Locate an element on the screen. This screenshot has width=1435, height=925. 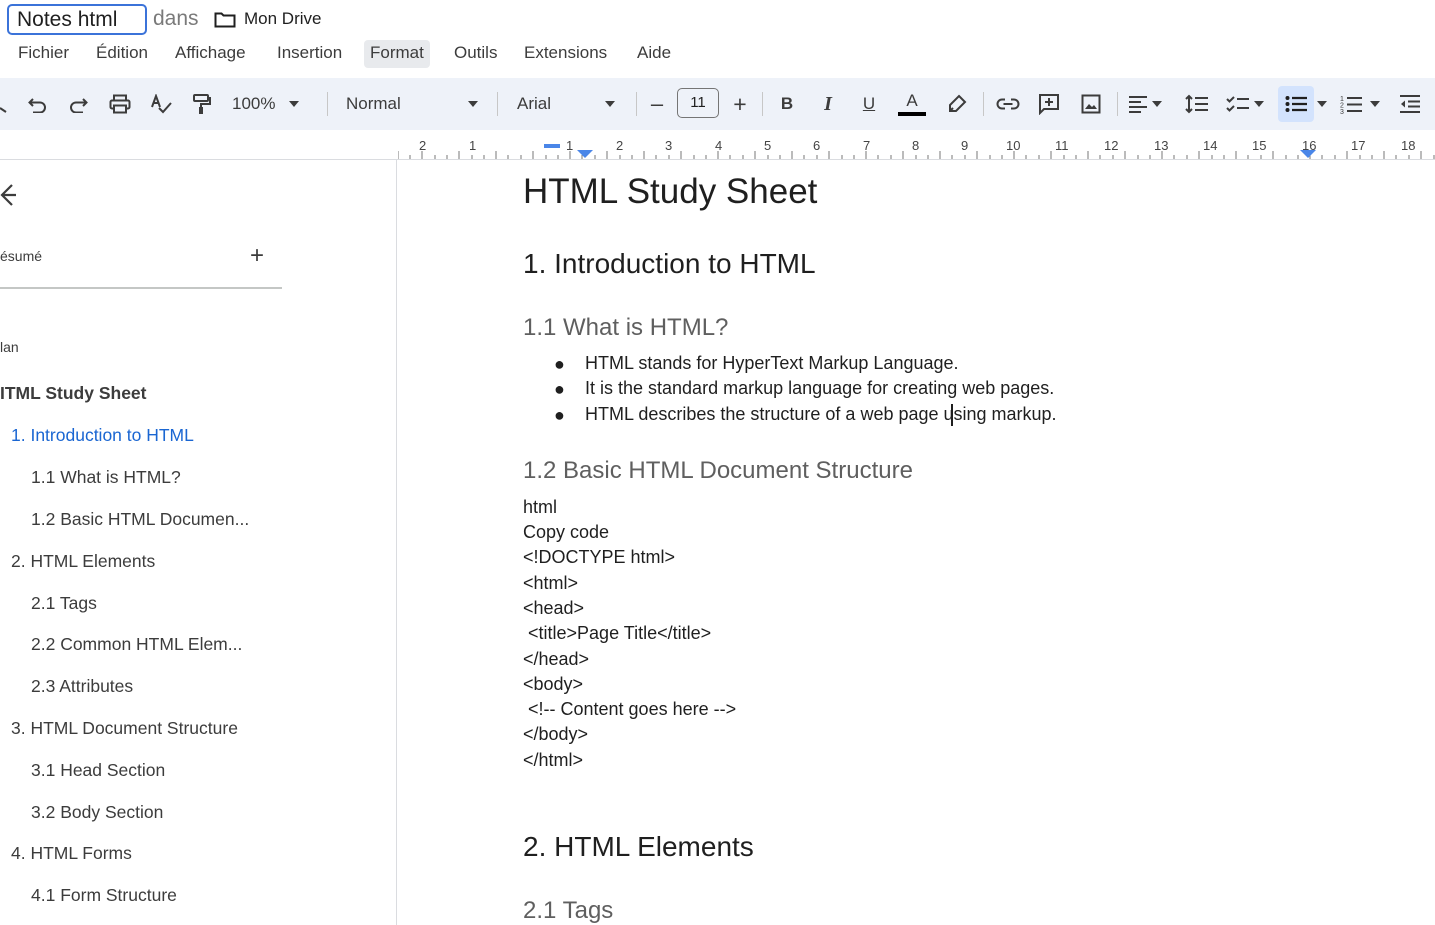
zoom-select: 100% is located at coordinates (273, 104).